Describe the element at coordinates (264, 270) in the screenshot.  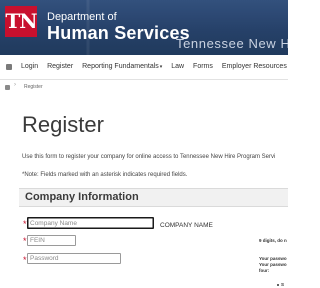
I see `password-hint-line3: four:` at that location.